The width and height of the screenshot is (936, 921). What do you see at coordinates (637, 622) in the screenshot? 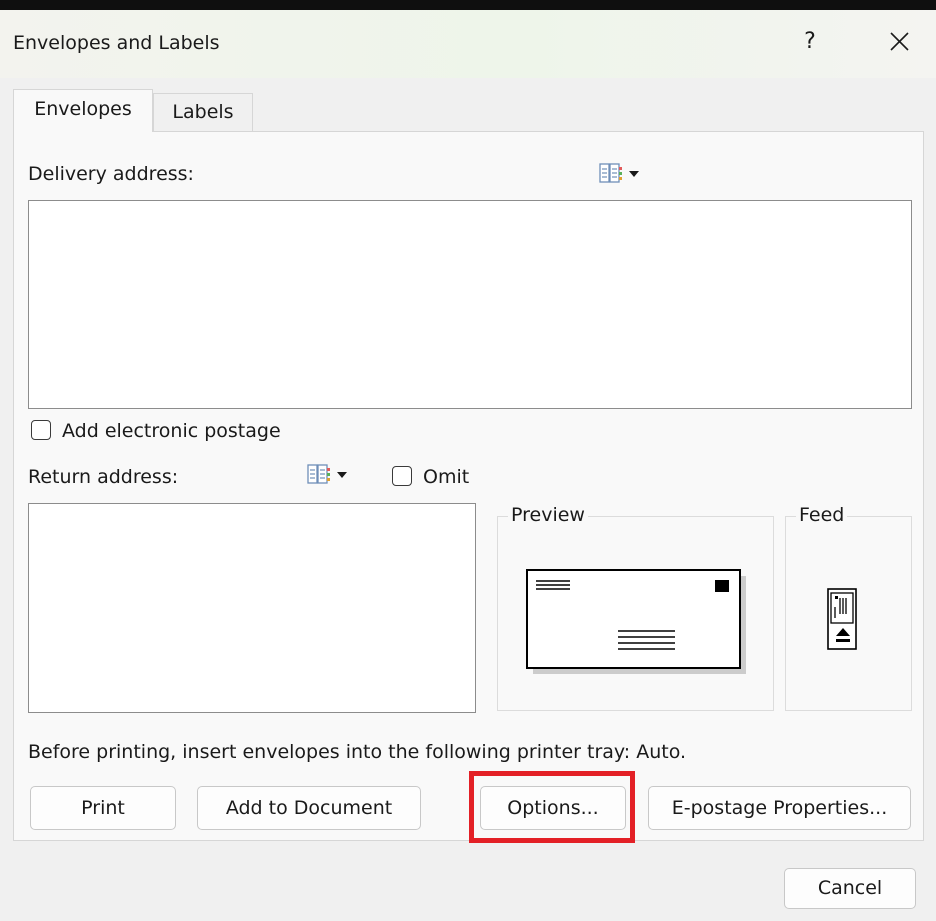
I see `envelope-preview-image` at bounding box center [637, 622].